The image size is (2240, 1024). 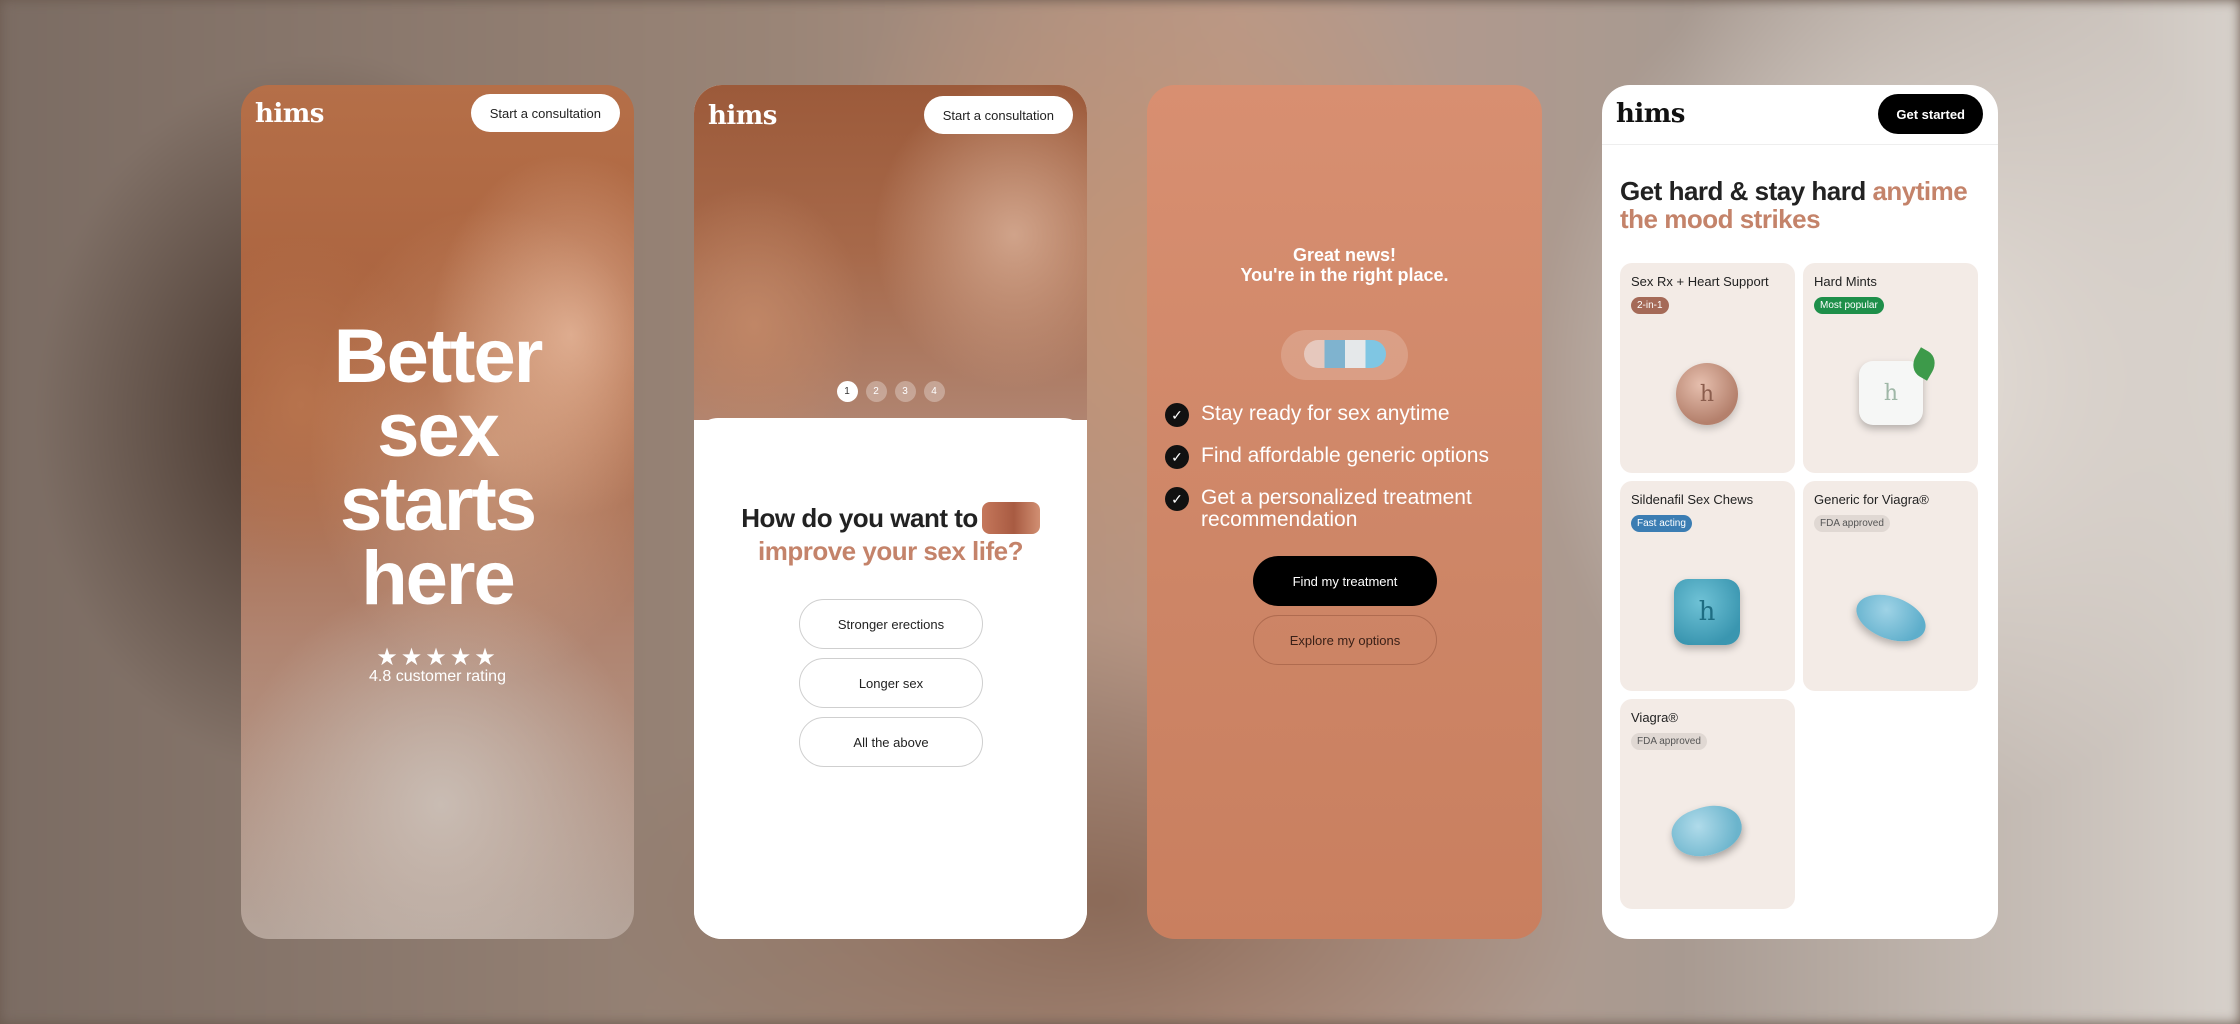 I want to click on pill-pack-icon, so click(x=1345, y=354).